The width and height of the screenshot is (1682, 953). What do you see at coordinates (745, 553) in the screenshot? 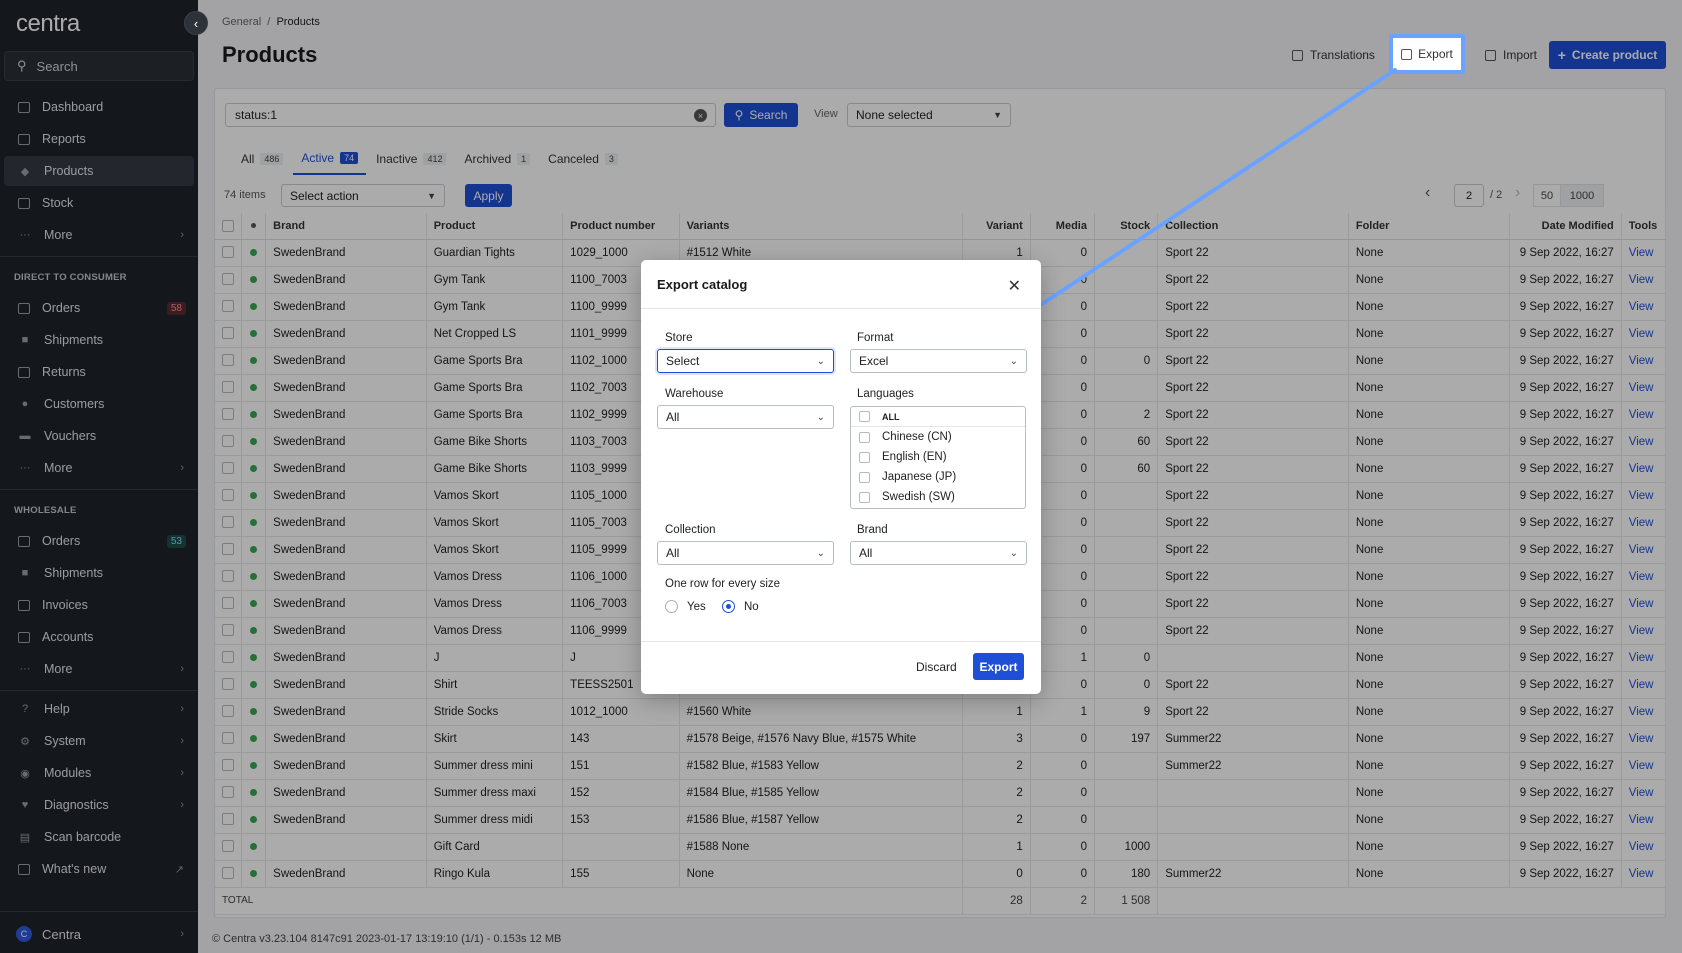
I see `collection-select: All ⌄` at bounding box center [745, 553].